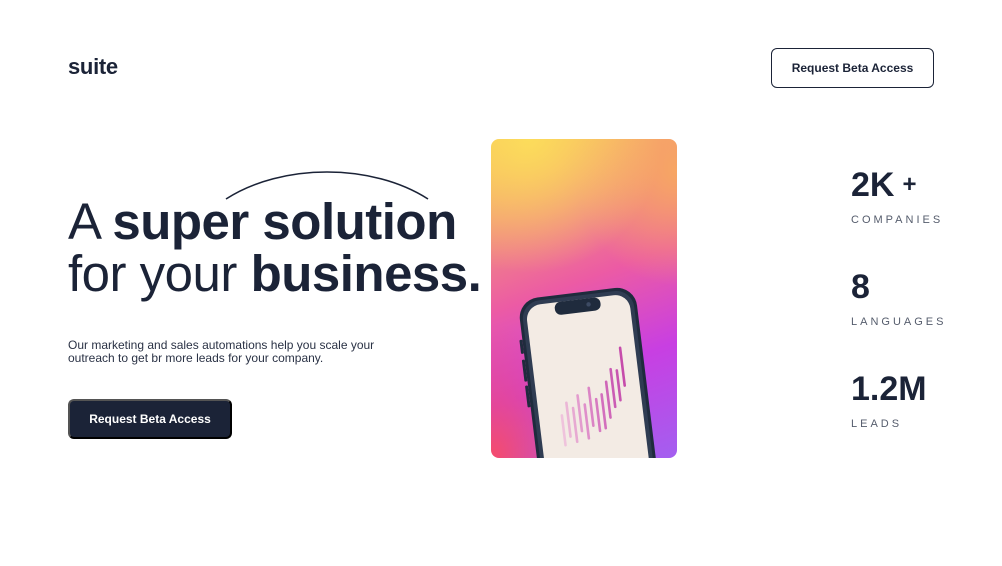 Image resolution: width=1002 pixels, height=566 pixels. Describe the element at coordinates (150, 419) in the screenshot. I see `hero-request-beta-button: Request Beta Access` at that location.